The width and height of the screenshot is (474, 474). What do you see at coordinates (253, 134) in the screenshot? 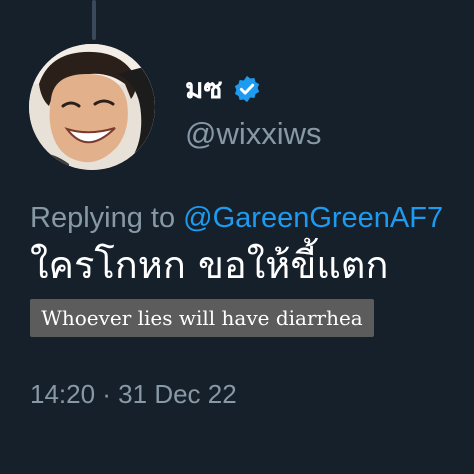
I see `user-handle: @wixxiws` at bounding box center [253, 134].